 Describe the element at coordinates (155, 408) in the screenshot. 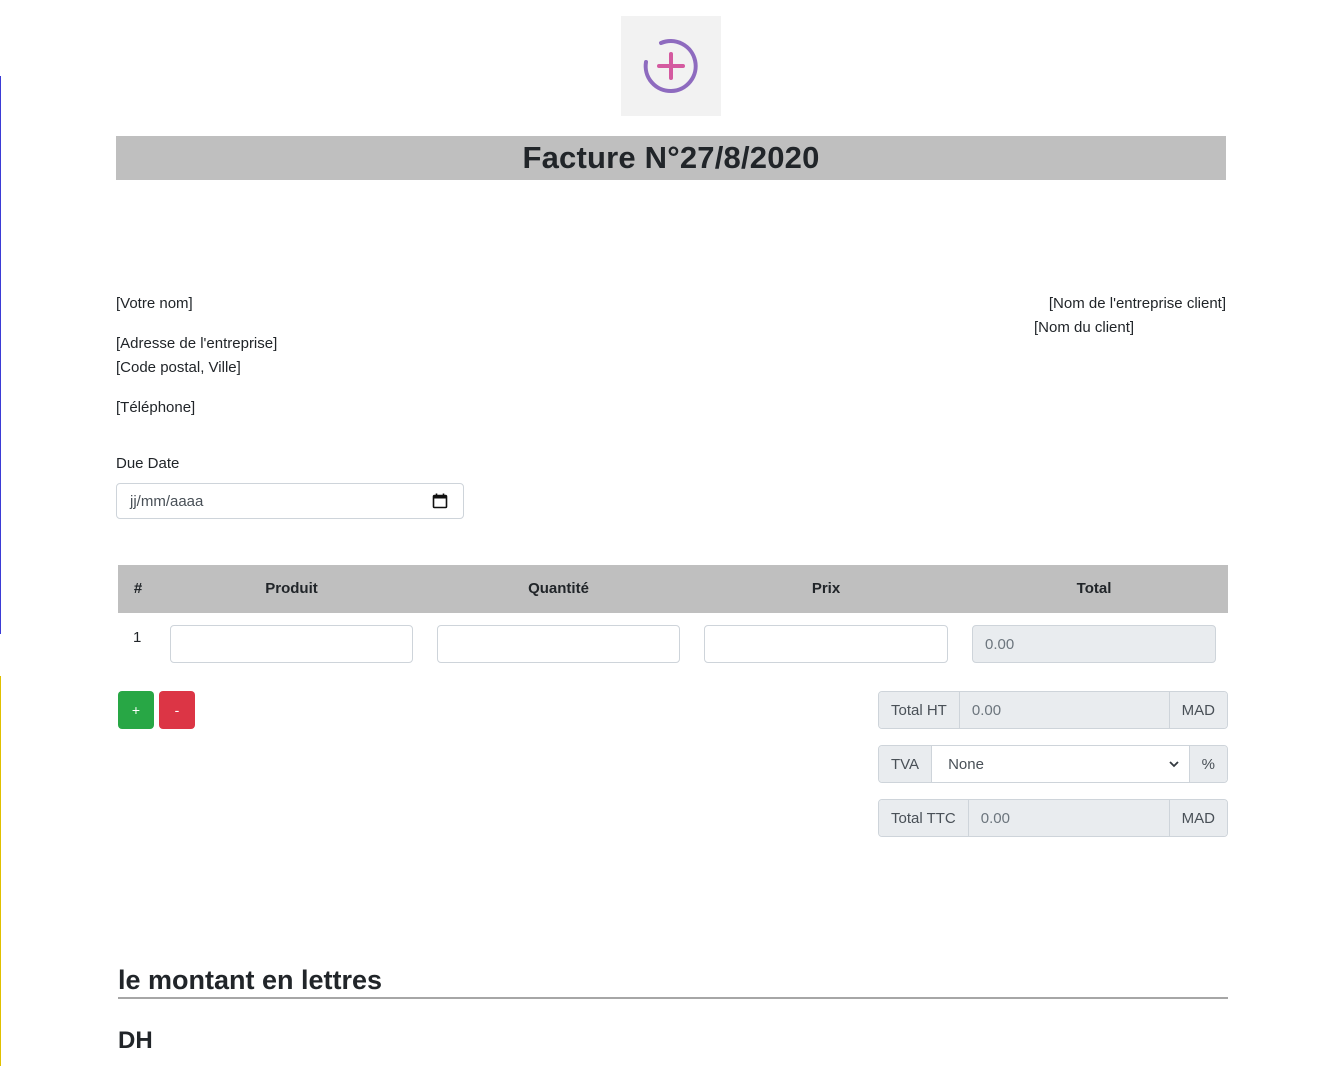

I see `sender-phone: [Téléphone]` at that location.